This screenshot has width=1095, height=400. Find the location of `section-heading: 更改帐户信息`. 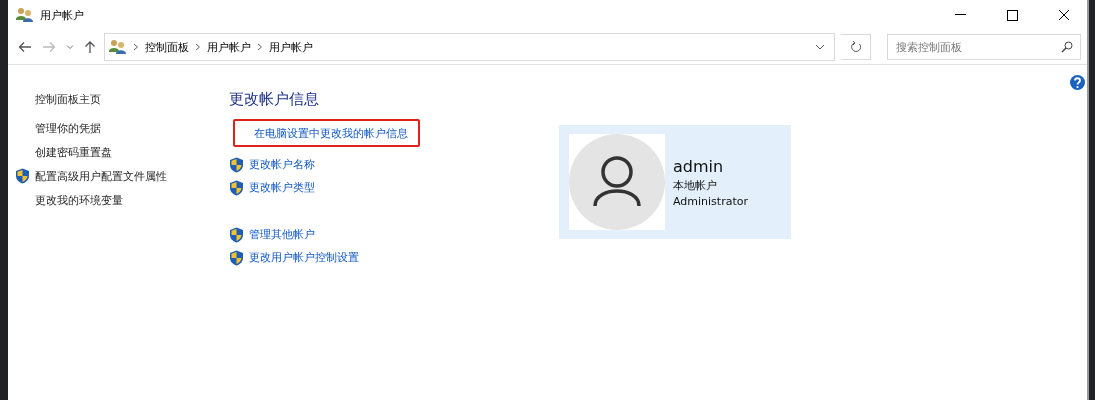

section-heading: 更改帐户信息 is located at coordinates (274, 99).